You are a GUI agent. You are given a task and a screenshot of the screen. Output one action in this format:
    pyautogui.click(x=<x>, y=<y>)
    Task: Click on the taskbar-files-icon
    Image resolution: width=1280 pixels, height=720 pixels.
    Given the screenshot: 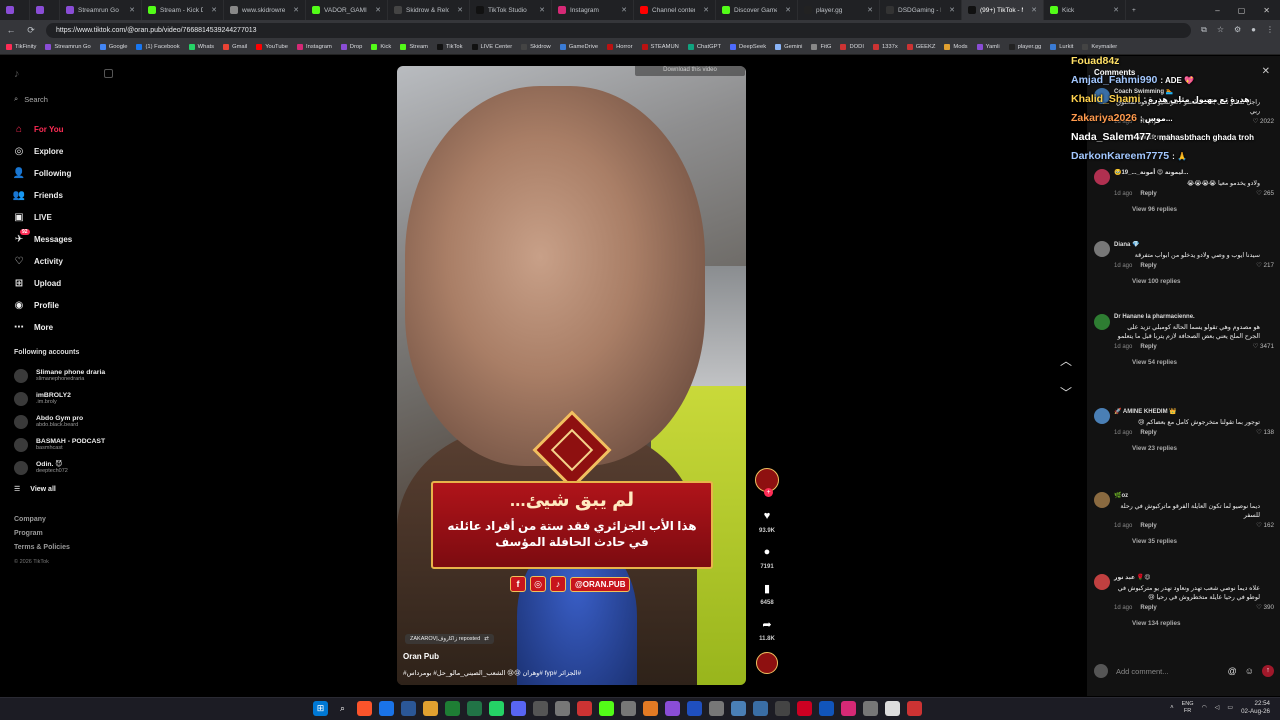 What is the action you would take?
    pyautogui.click(x=430, y=708)
    